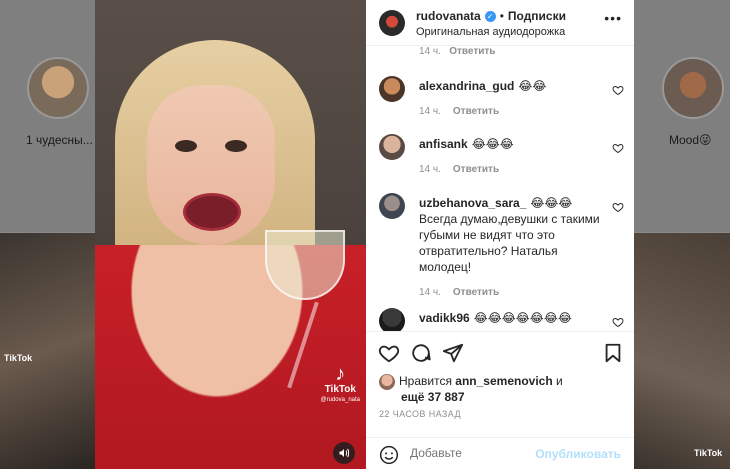 The height and width of the screenshot is (469, 730). I want to click on add-comment-bar: Опубликовать, so click(500, 453).